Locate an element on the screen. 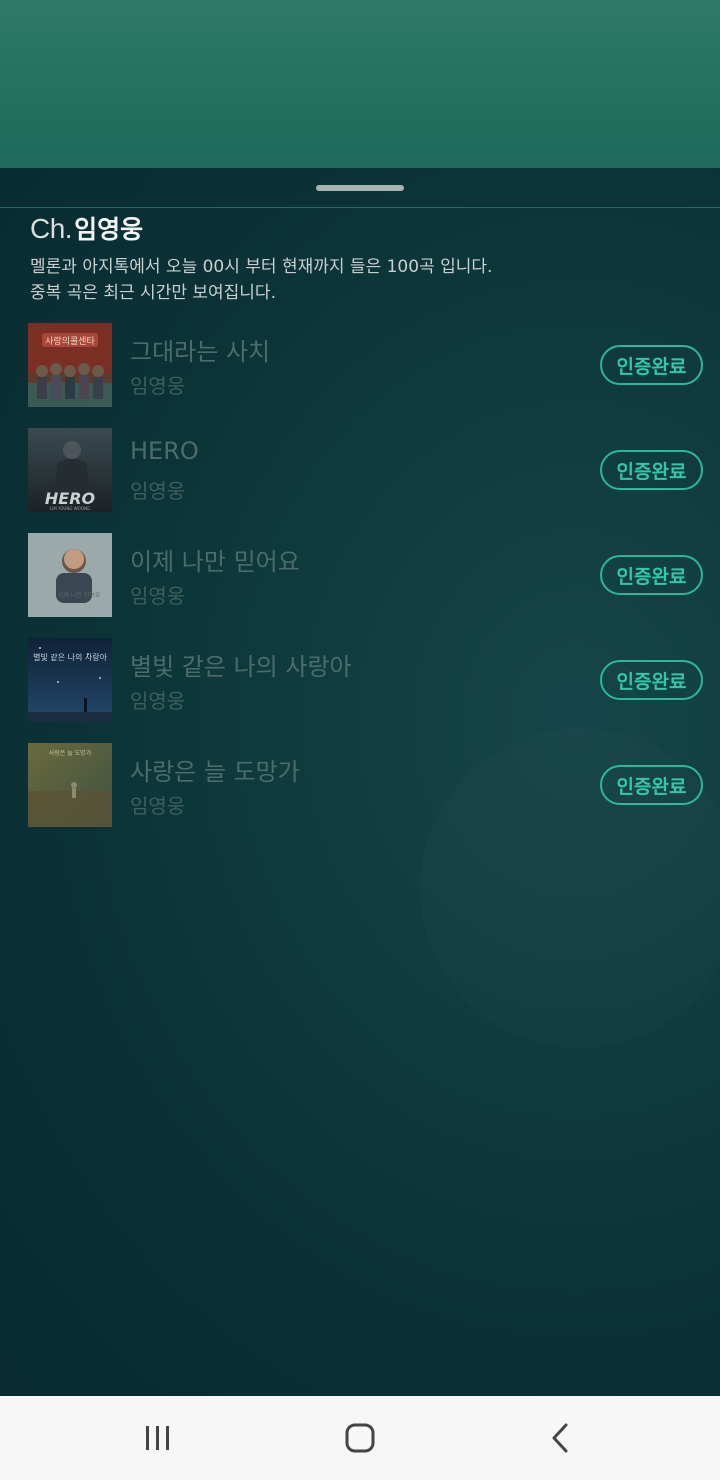 The width and height of the screenshot is (720, 1480). cover-text: 이제 나만 믿어요 is located at coordinates (79, 595).